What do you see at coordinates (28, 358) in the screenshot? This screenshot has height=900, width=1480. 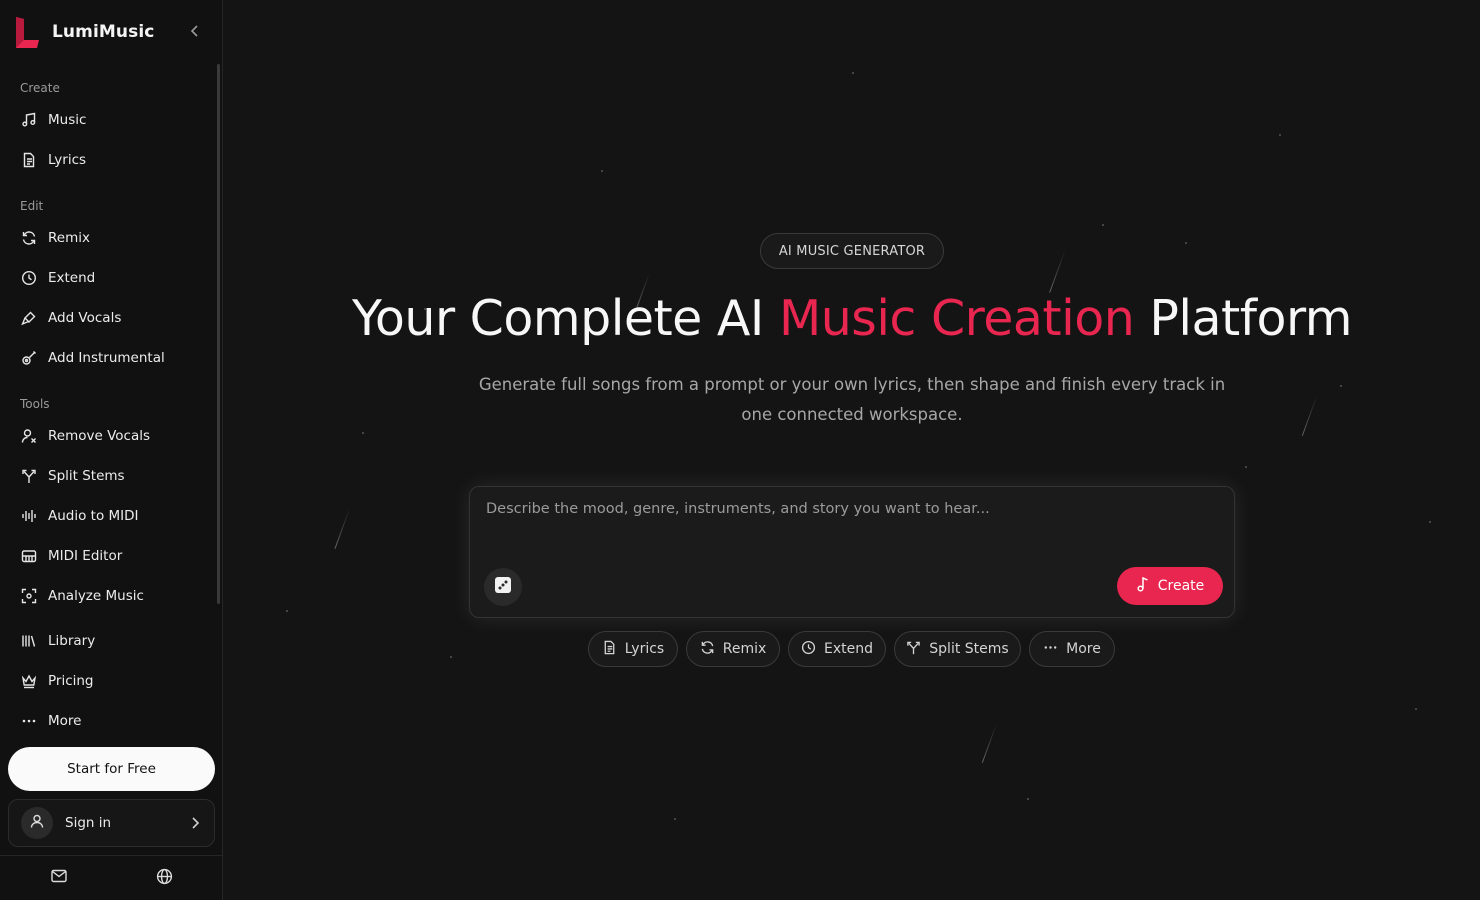 I see `guitar-icon` at bounding box center [28, 358].